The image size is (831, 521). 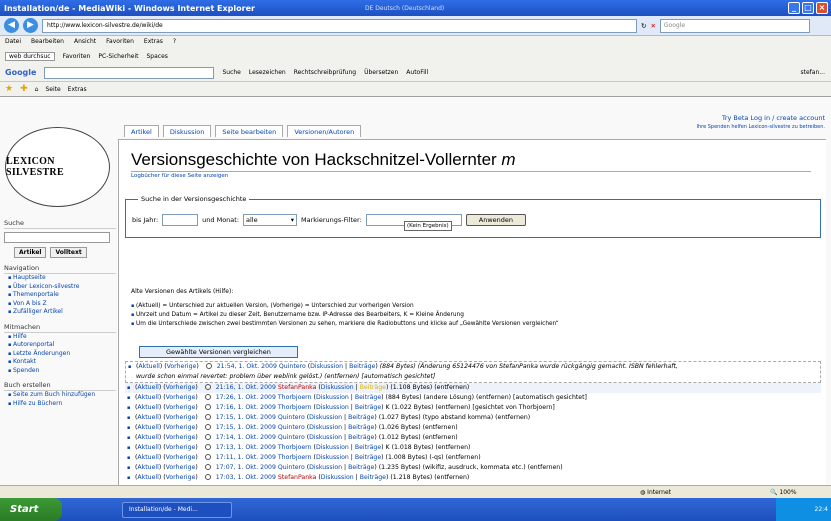 What do you see at coordinates (129, 72) in the screenshot?
I see `google-search-input` at bounding box center [129, 72].